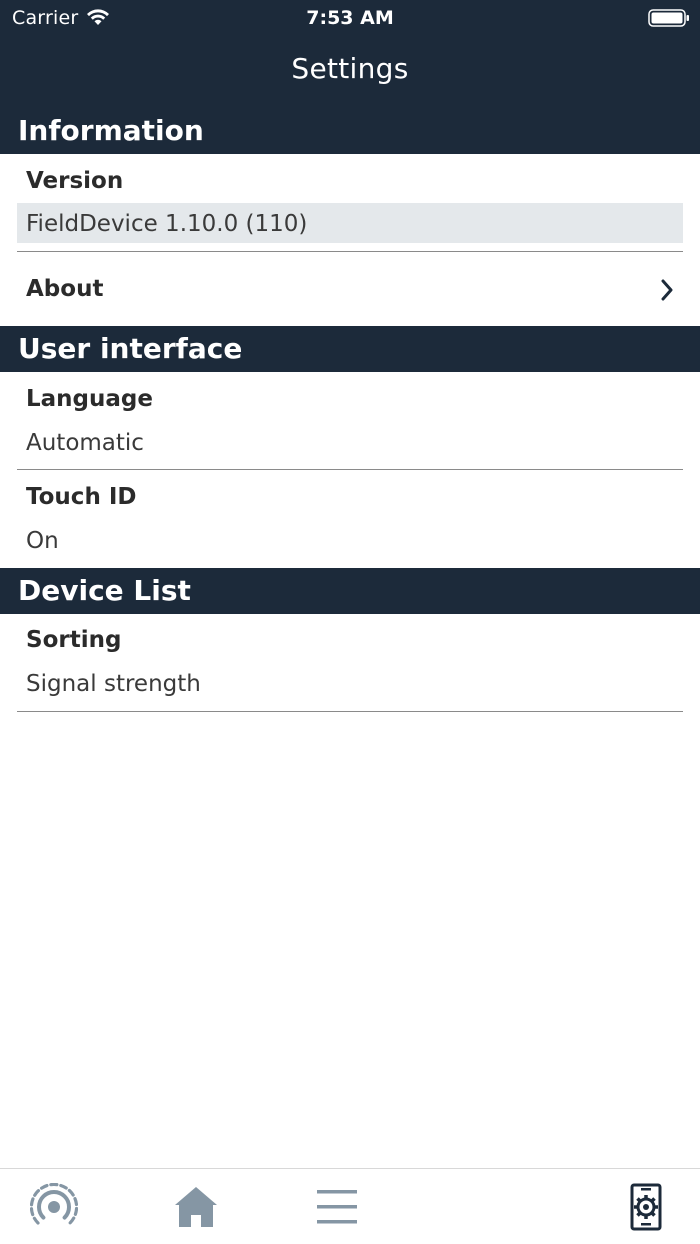  I want to click on tab-device-settings, so click(646, 1207).